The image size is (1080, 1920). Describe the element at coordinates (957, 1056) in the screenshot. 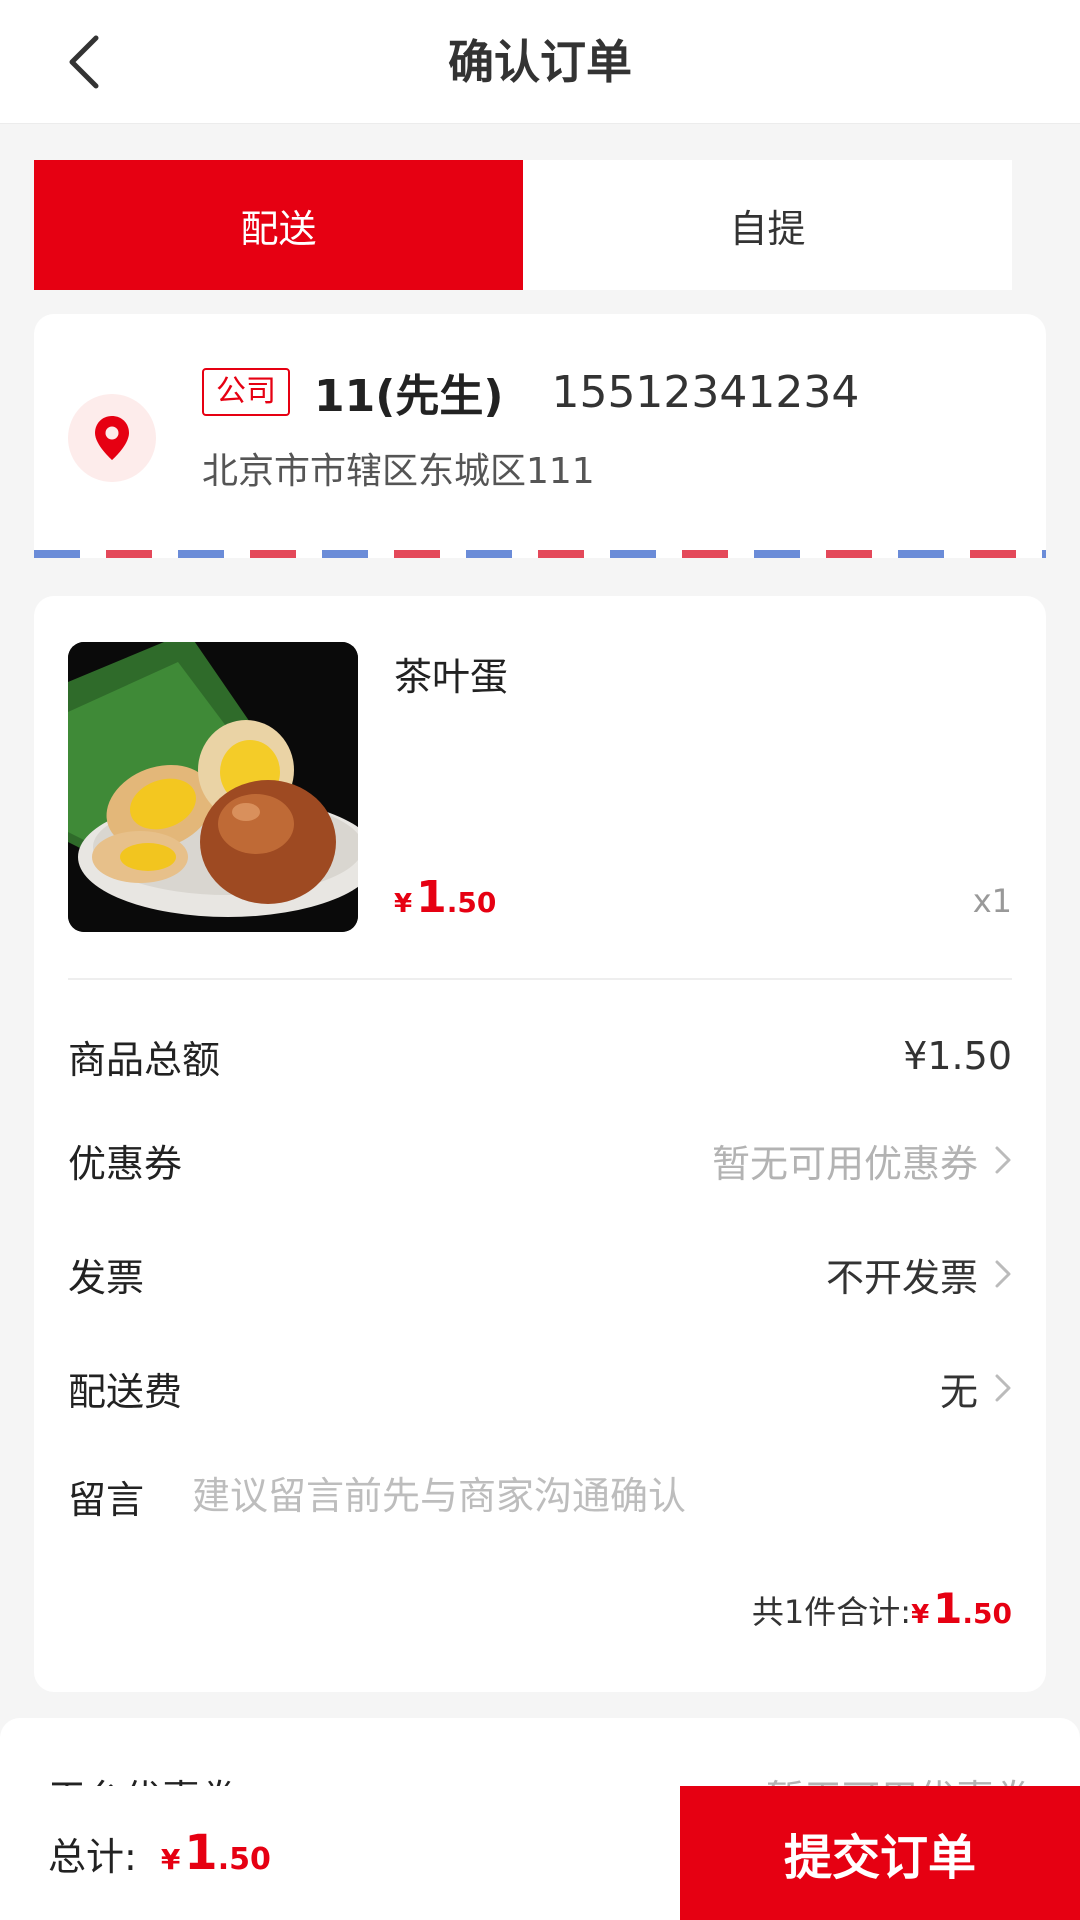

I see `goods-total-value: ¥1.50` at that location.